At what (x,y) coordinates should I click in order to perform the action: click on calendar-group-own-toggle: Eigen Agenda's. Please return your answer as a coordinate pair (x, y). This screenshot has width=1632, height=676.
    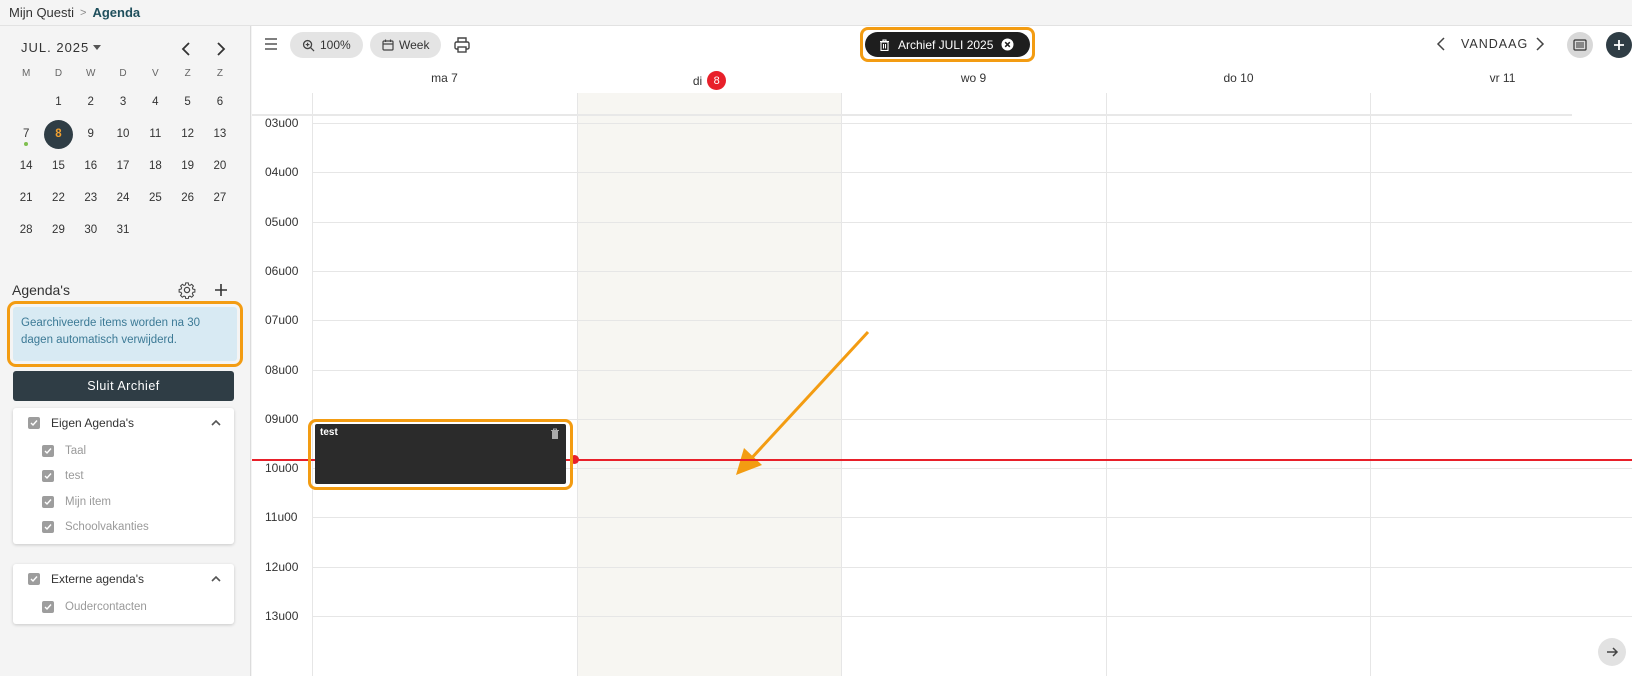
    Looking at the image, I should click on (123, 423).